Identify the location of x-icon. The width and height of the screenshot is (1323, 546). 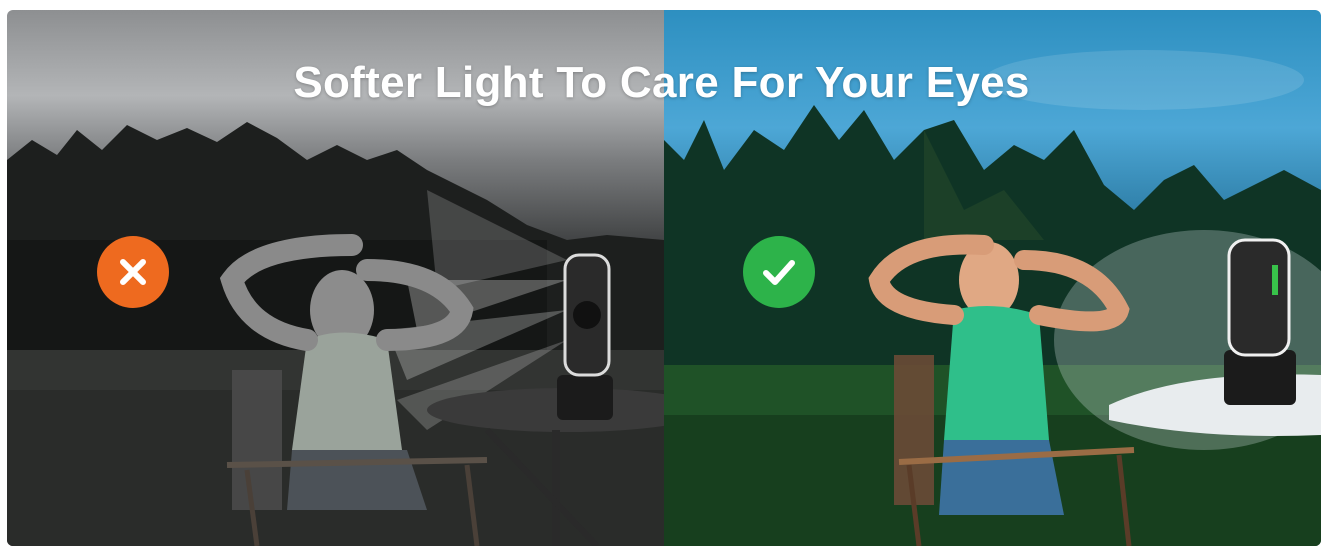
(133, 272).